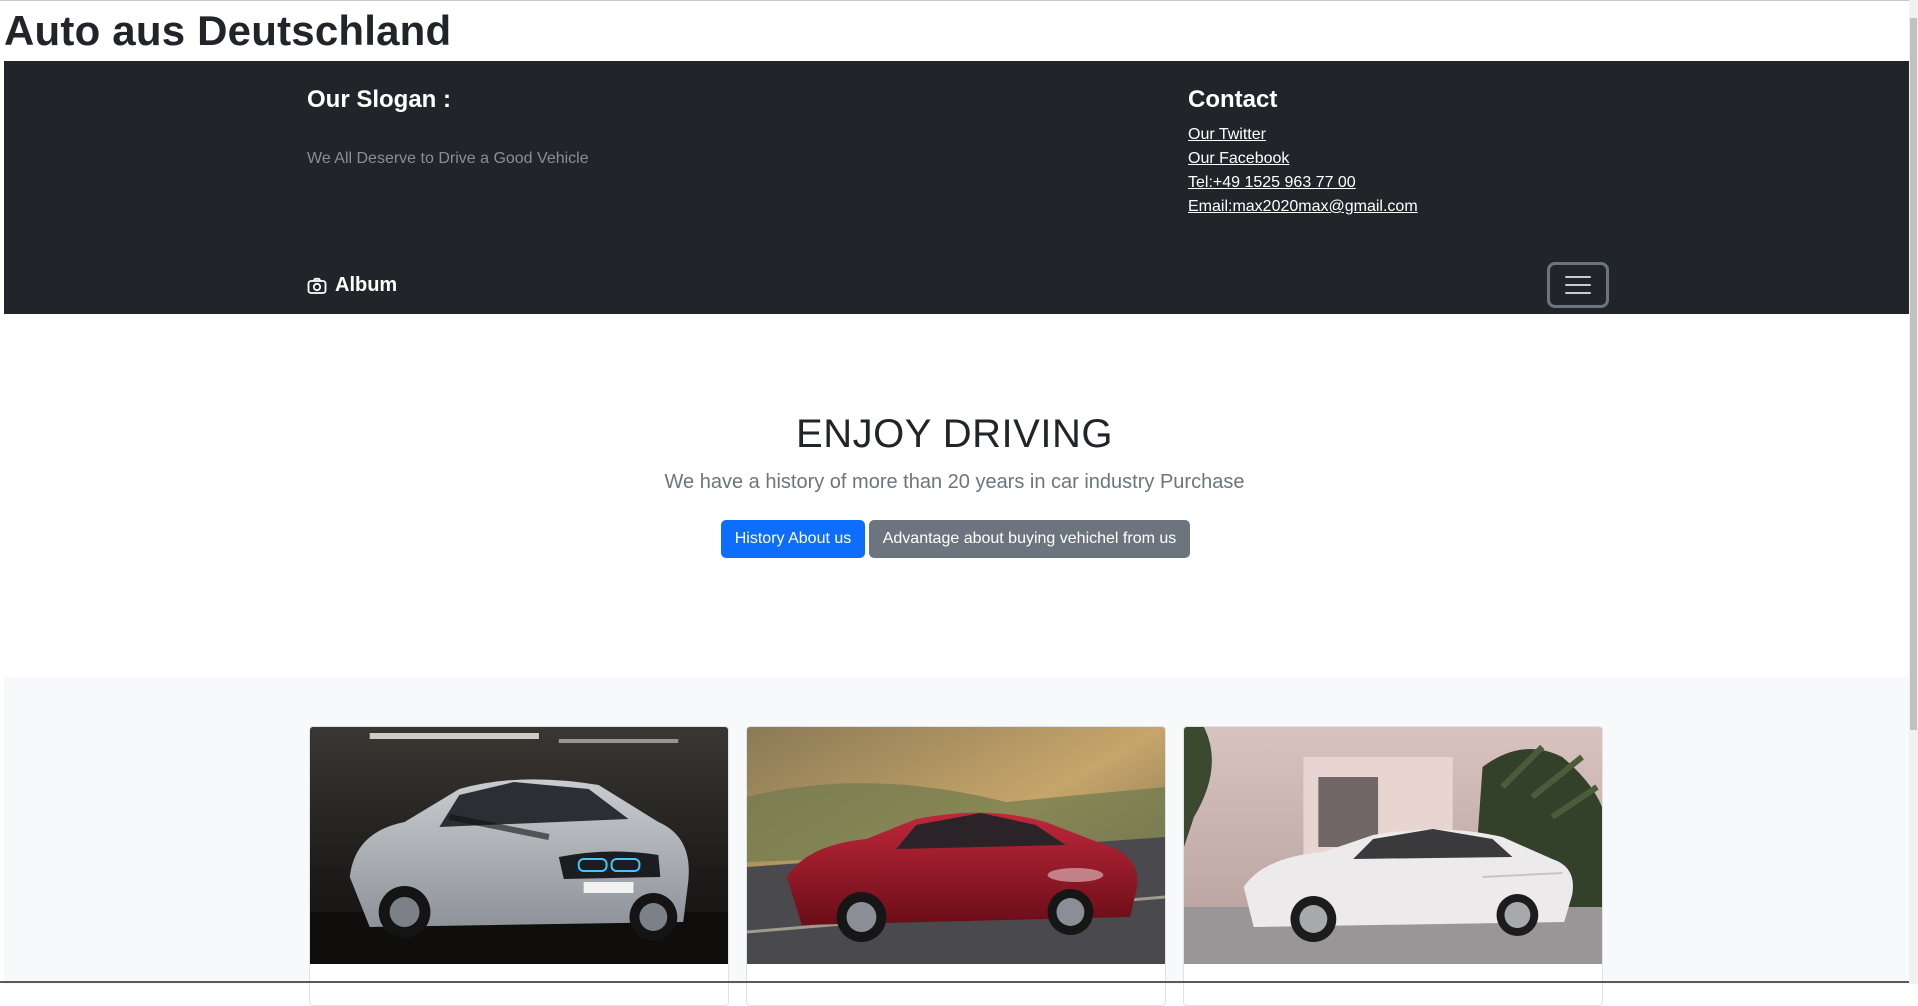 This screenshot has width=1918, height=1006. I want to click on email-link: Email:max2020max@gmail.com, so click(1303, 206).